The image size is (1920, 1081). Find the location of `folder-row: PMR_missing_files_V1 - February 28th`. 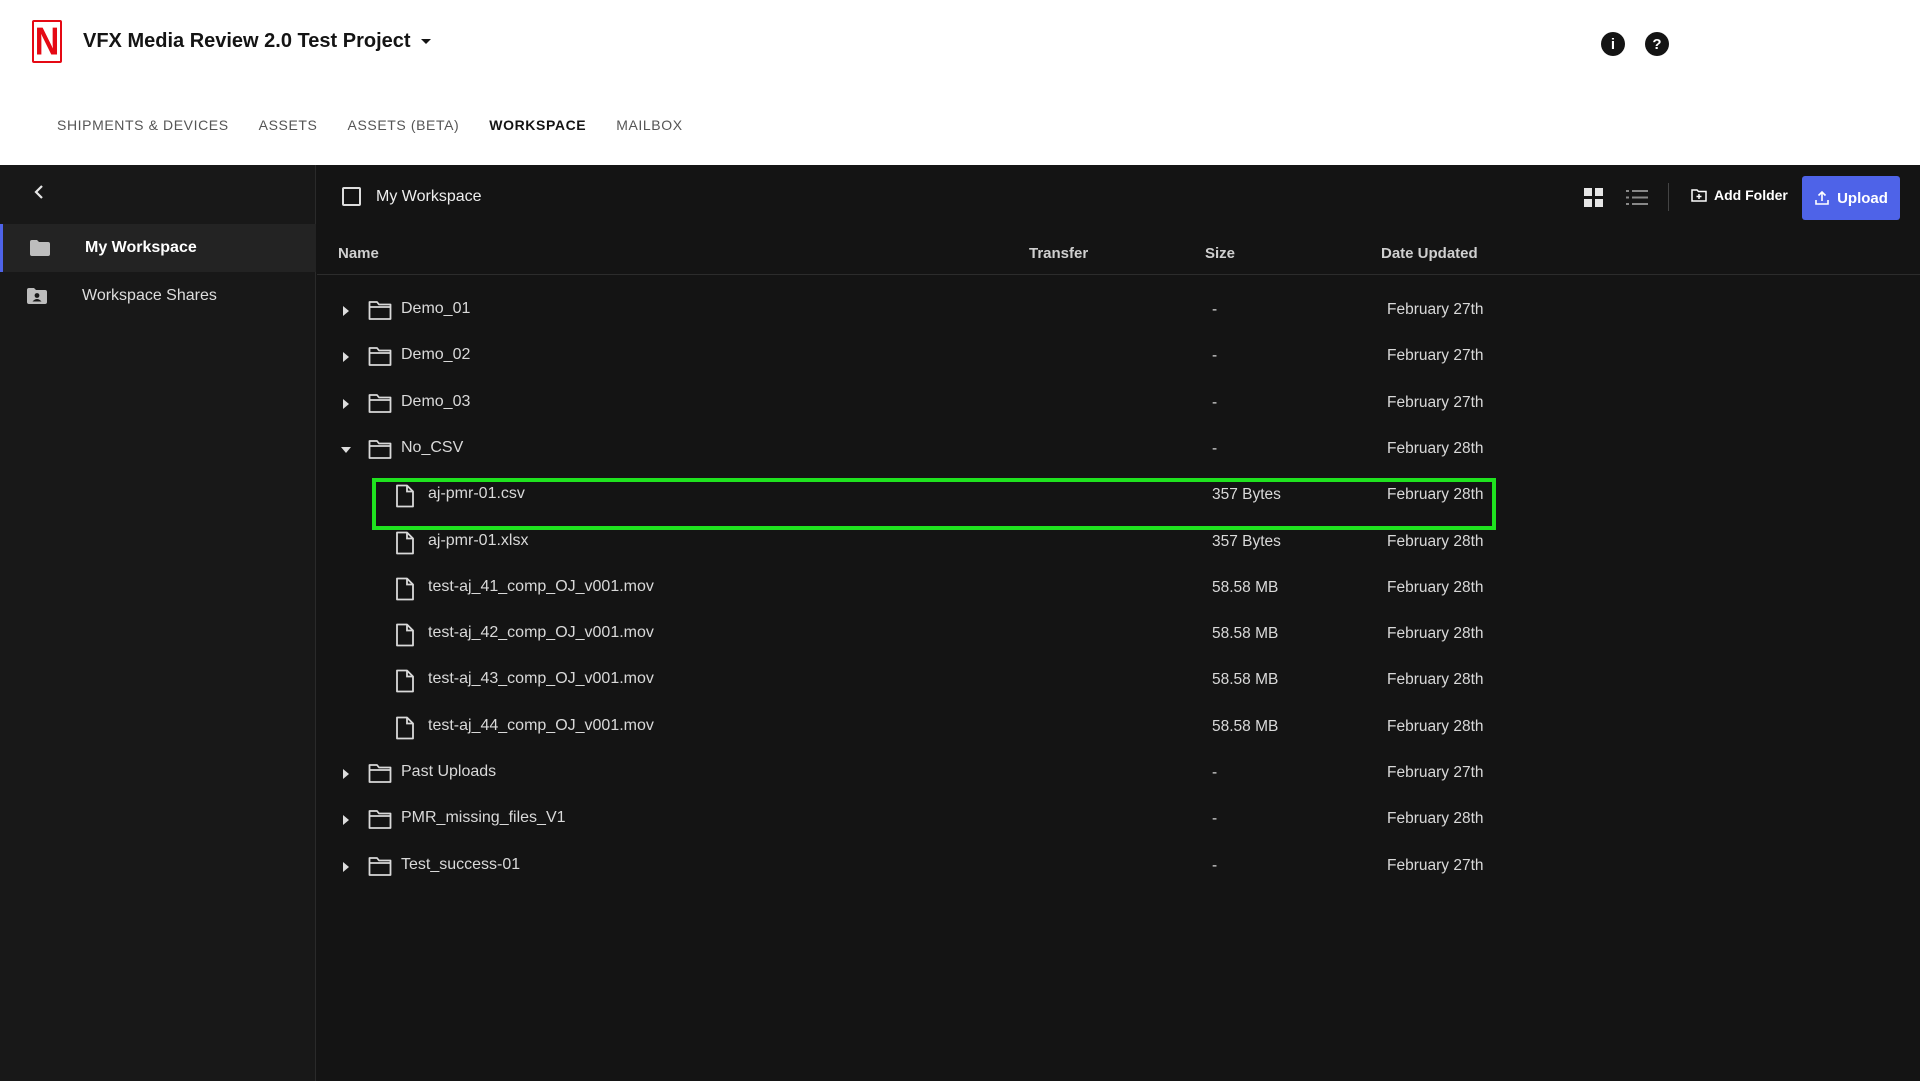

folder-row: PMR_missing_files_V1 - February 28th is located at coordinates (1118, 820).